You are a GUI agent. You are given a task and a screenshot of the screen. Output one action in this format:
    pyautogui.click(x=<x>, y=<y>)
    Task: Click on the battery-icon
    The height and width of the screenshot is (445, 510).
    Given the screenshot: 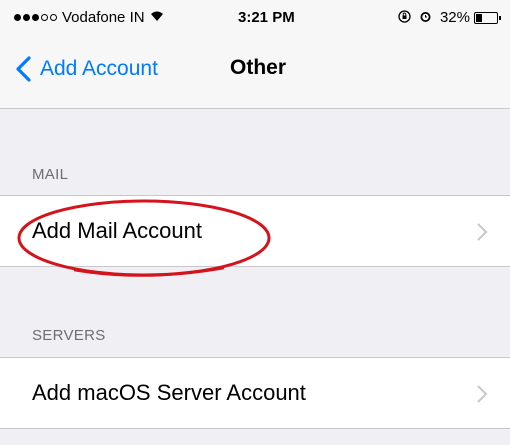 What is the action you would take?
    pyautogui.click(x=487, y=17)
    